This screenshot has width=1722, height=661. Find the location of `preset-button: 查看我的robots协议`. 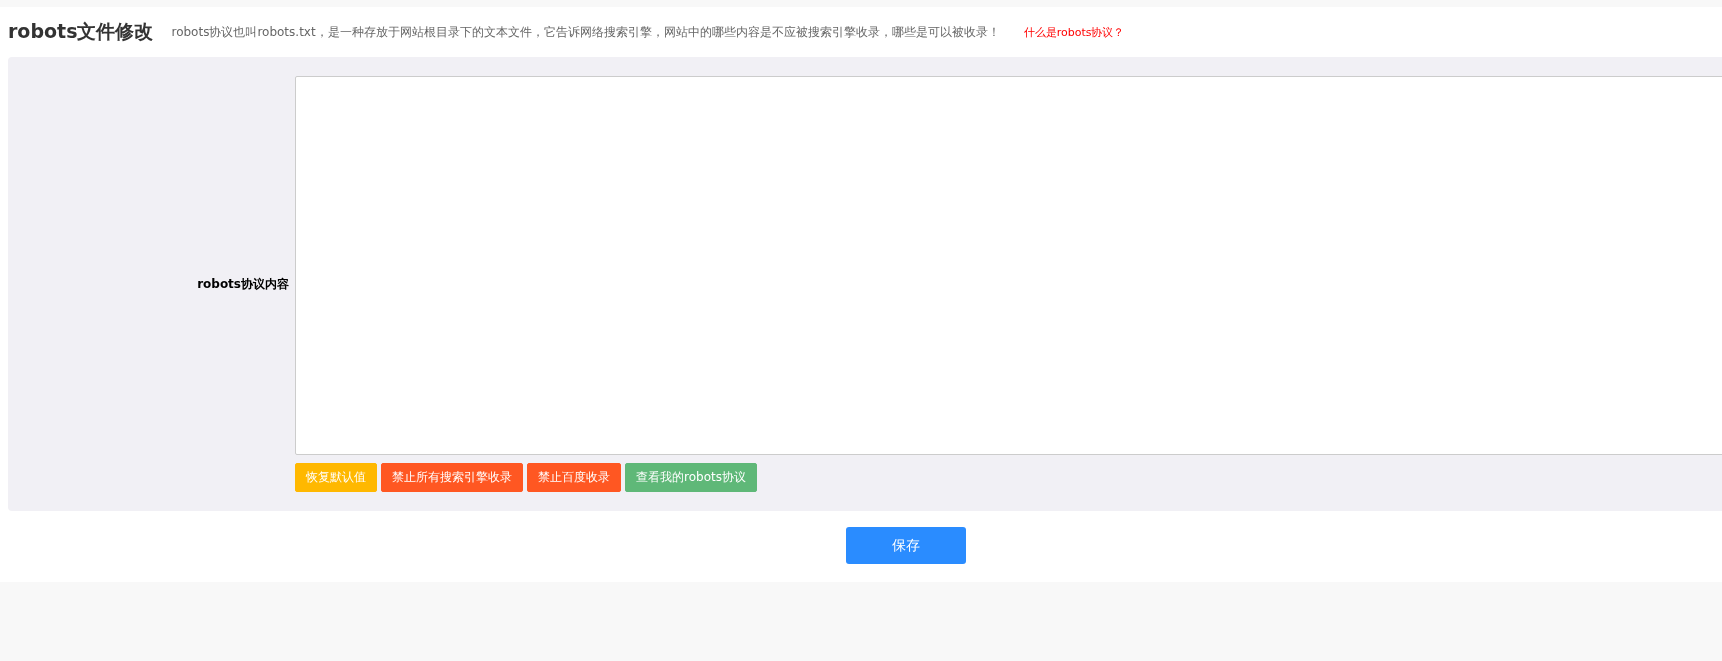

preset-button: 查看我的robots协议 is located at coordinates (691, 477).